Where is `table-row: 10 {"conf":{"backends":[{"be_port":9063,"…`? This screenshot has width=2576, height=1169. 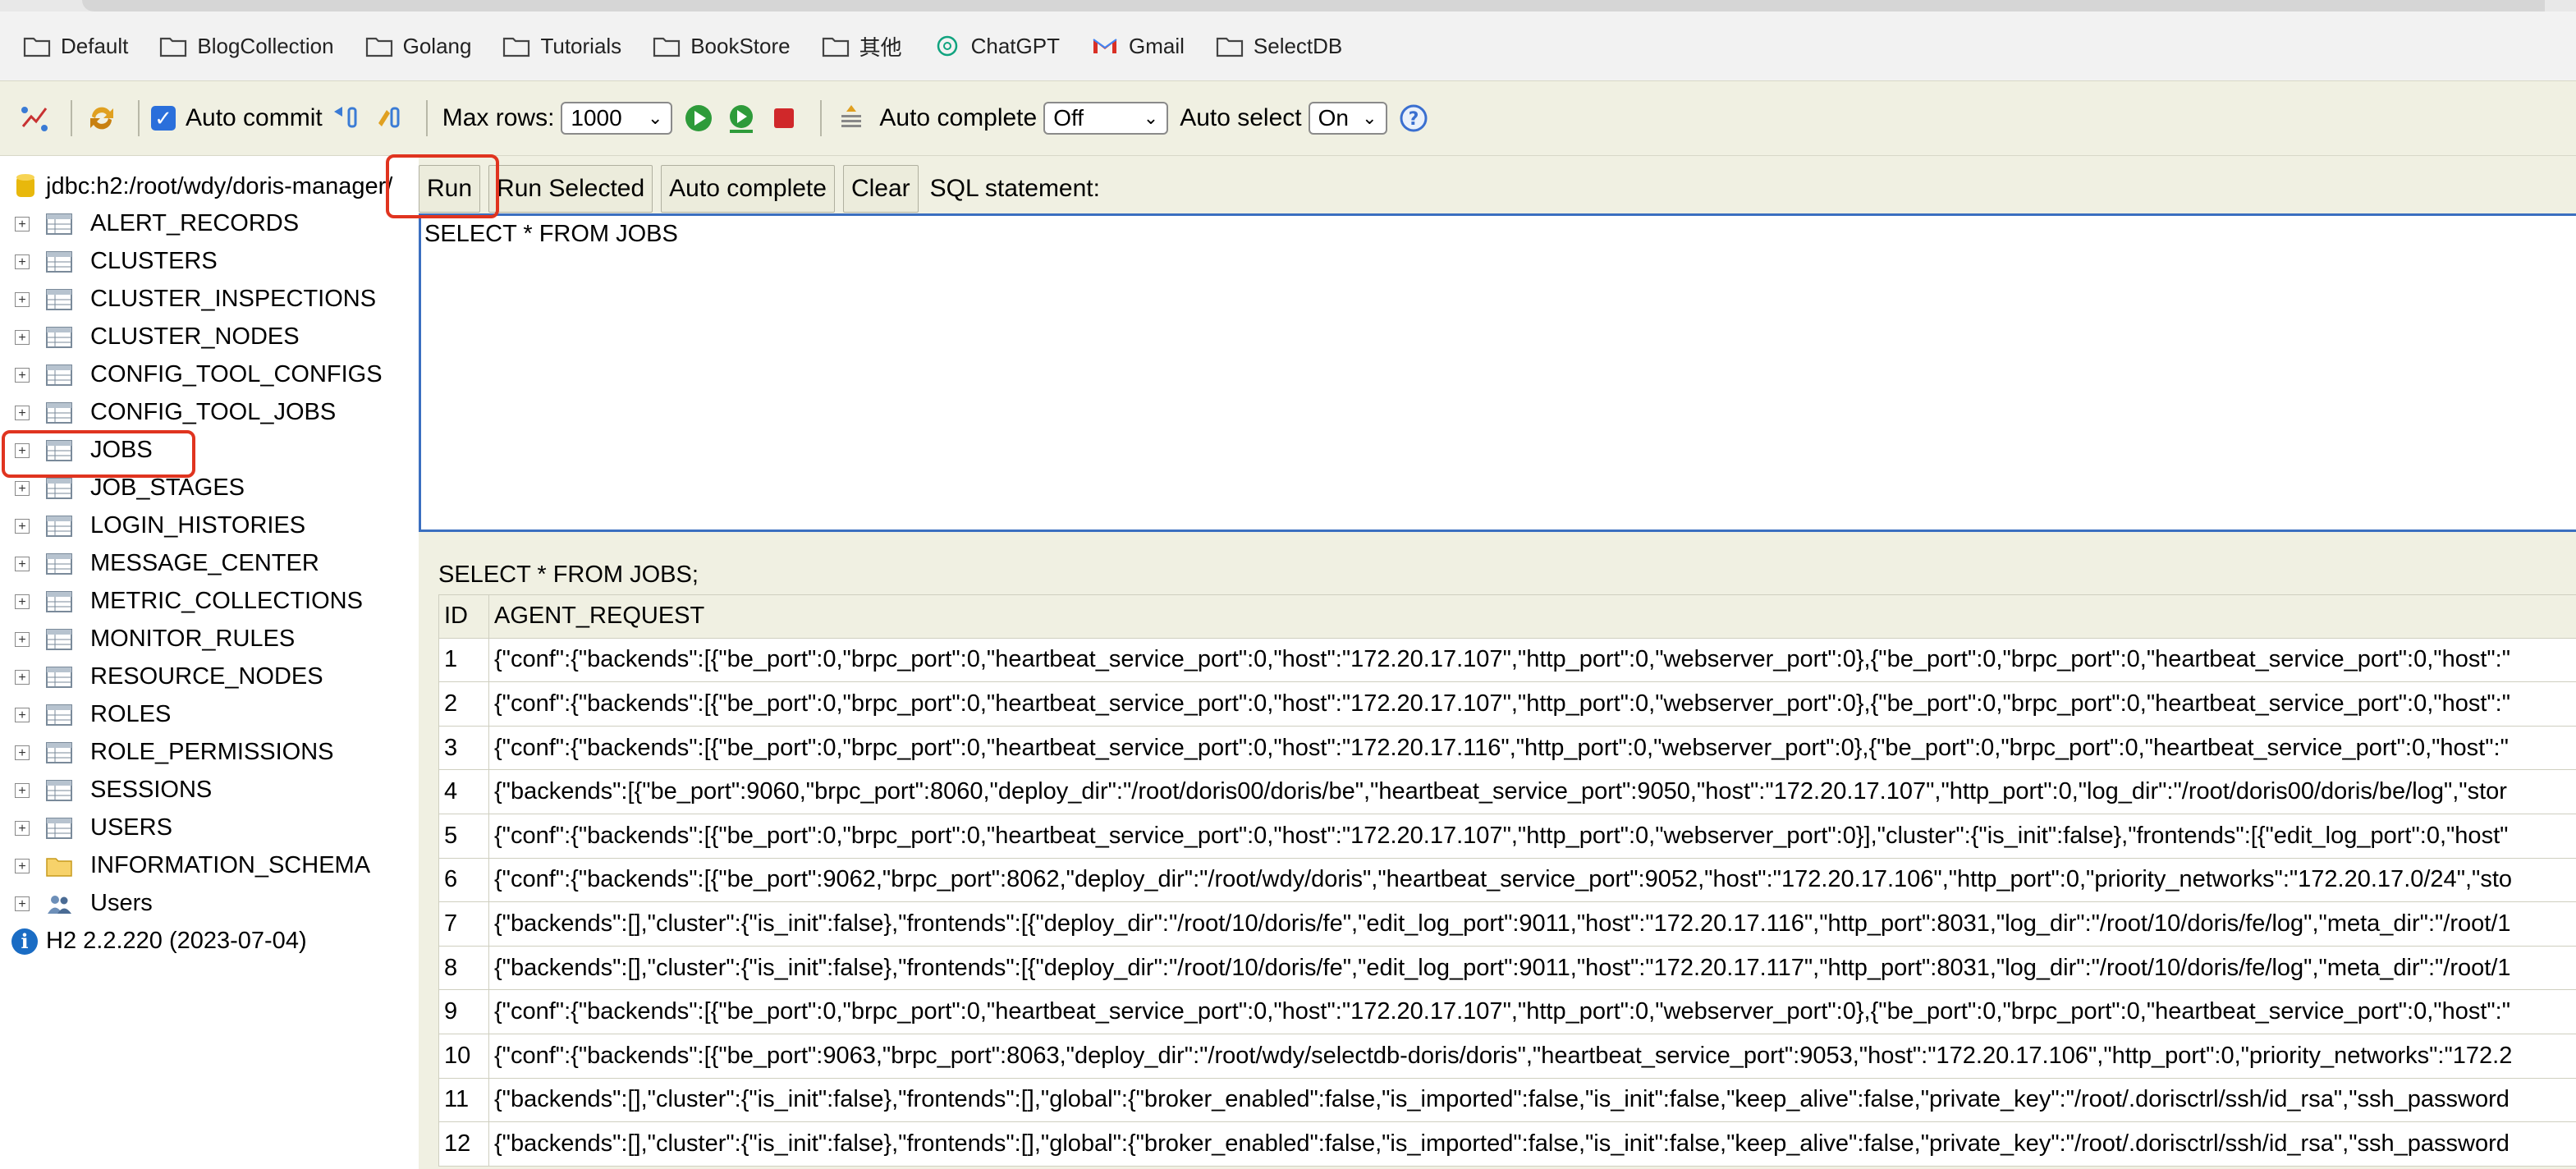
table-row: 10 {"conf":{"backends":[{"be_port":9063,"… is located at coordinates (1507, 1056).